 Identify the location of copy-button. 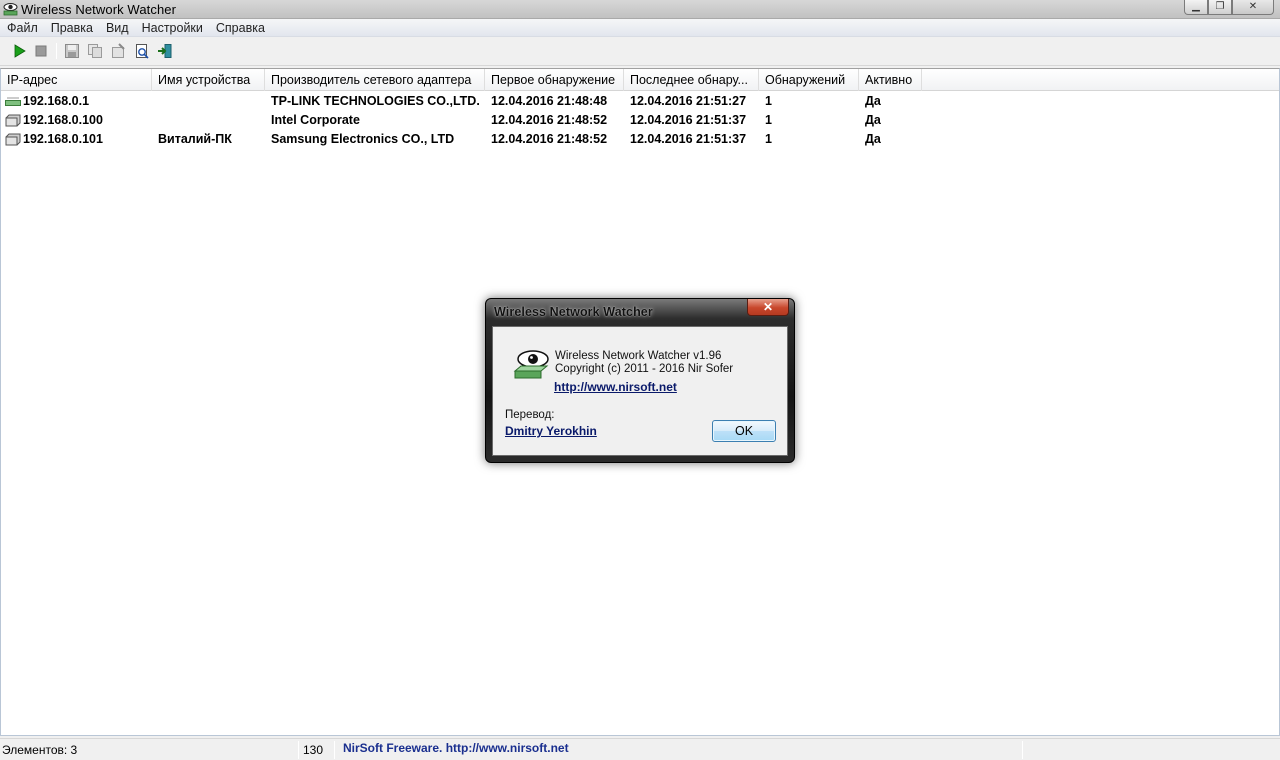
(95, 51).